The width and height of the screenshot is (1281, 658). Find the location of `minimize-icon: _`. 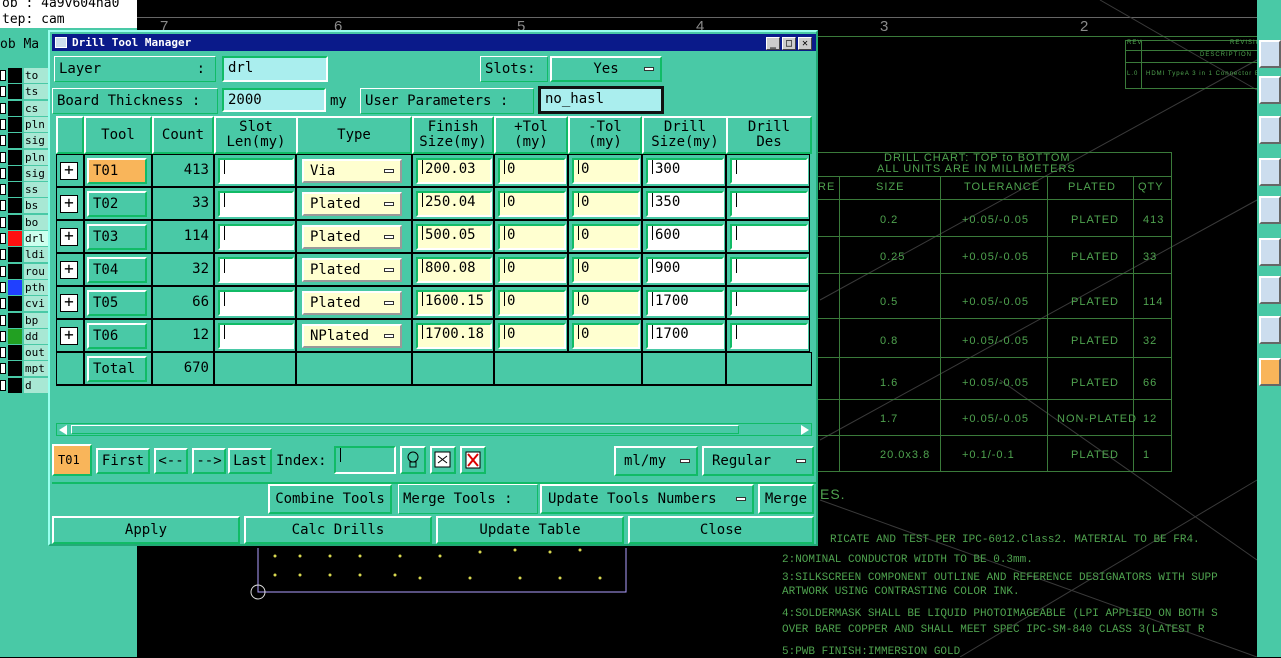

minimize-icon: _ is located at coordinates (773, 43).